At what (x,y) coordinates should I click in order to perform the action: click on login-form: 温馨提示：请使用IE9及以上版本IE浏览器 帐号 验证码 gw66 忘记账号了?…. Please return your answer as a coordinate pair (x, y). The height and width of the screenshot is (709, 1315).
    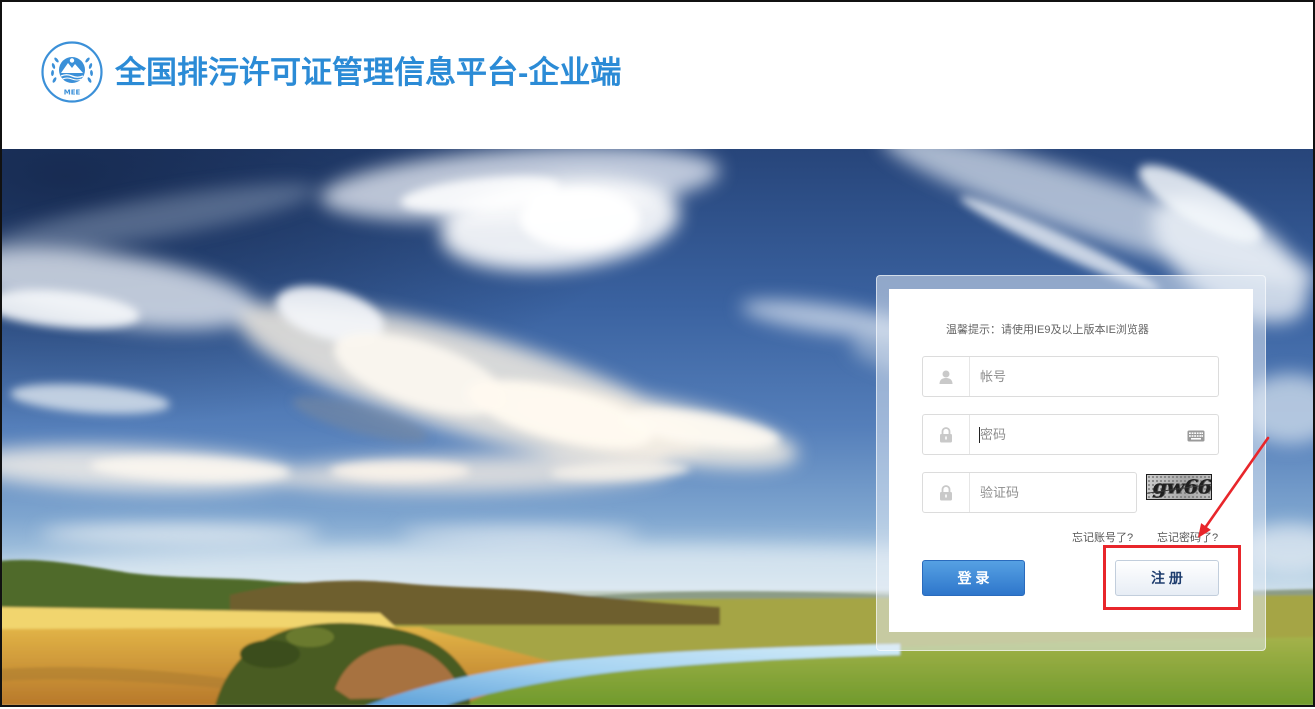
    Looking at the image, I should click on (1071, 460).